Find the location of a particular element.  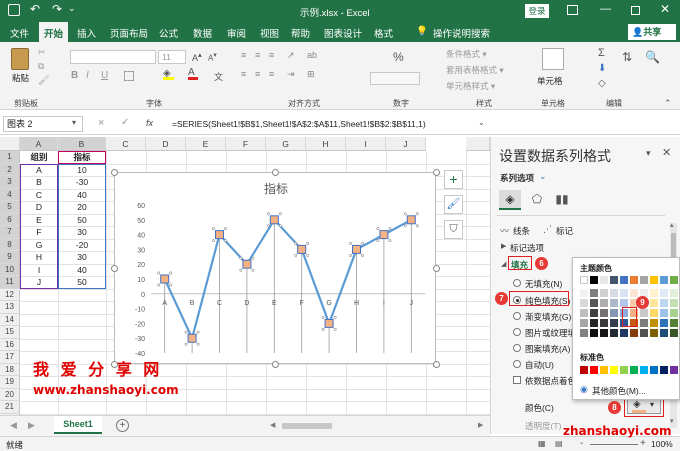

shrink-font-icon: A▾ is located at coordinates (212, 57).